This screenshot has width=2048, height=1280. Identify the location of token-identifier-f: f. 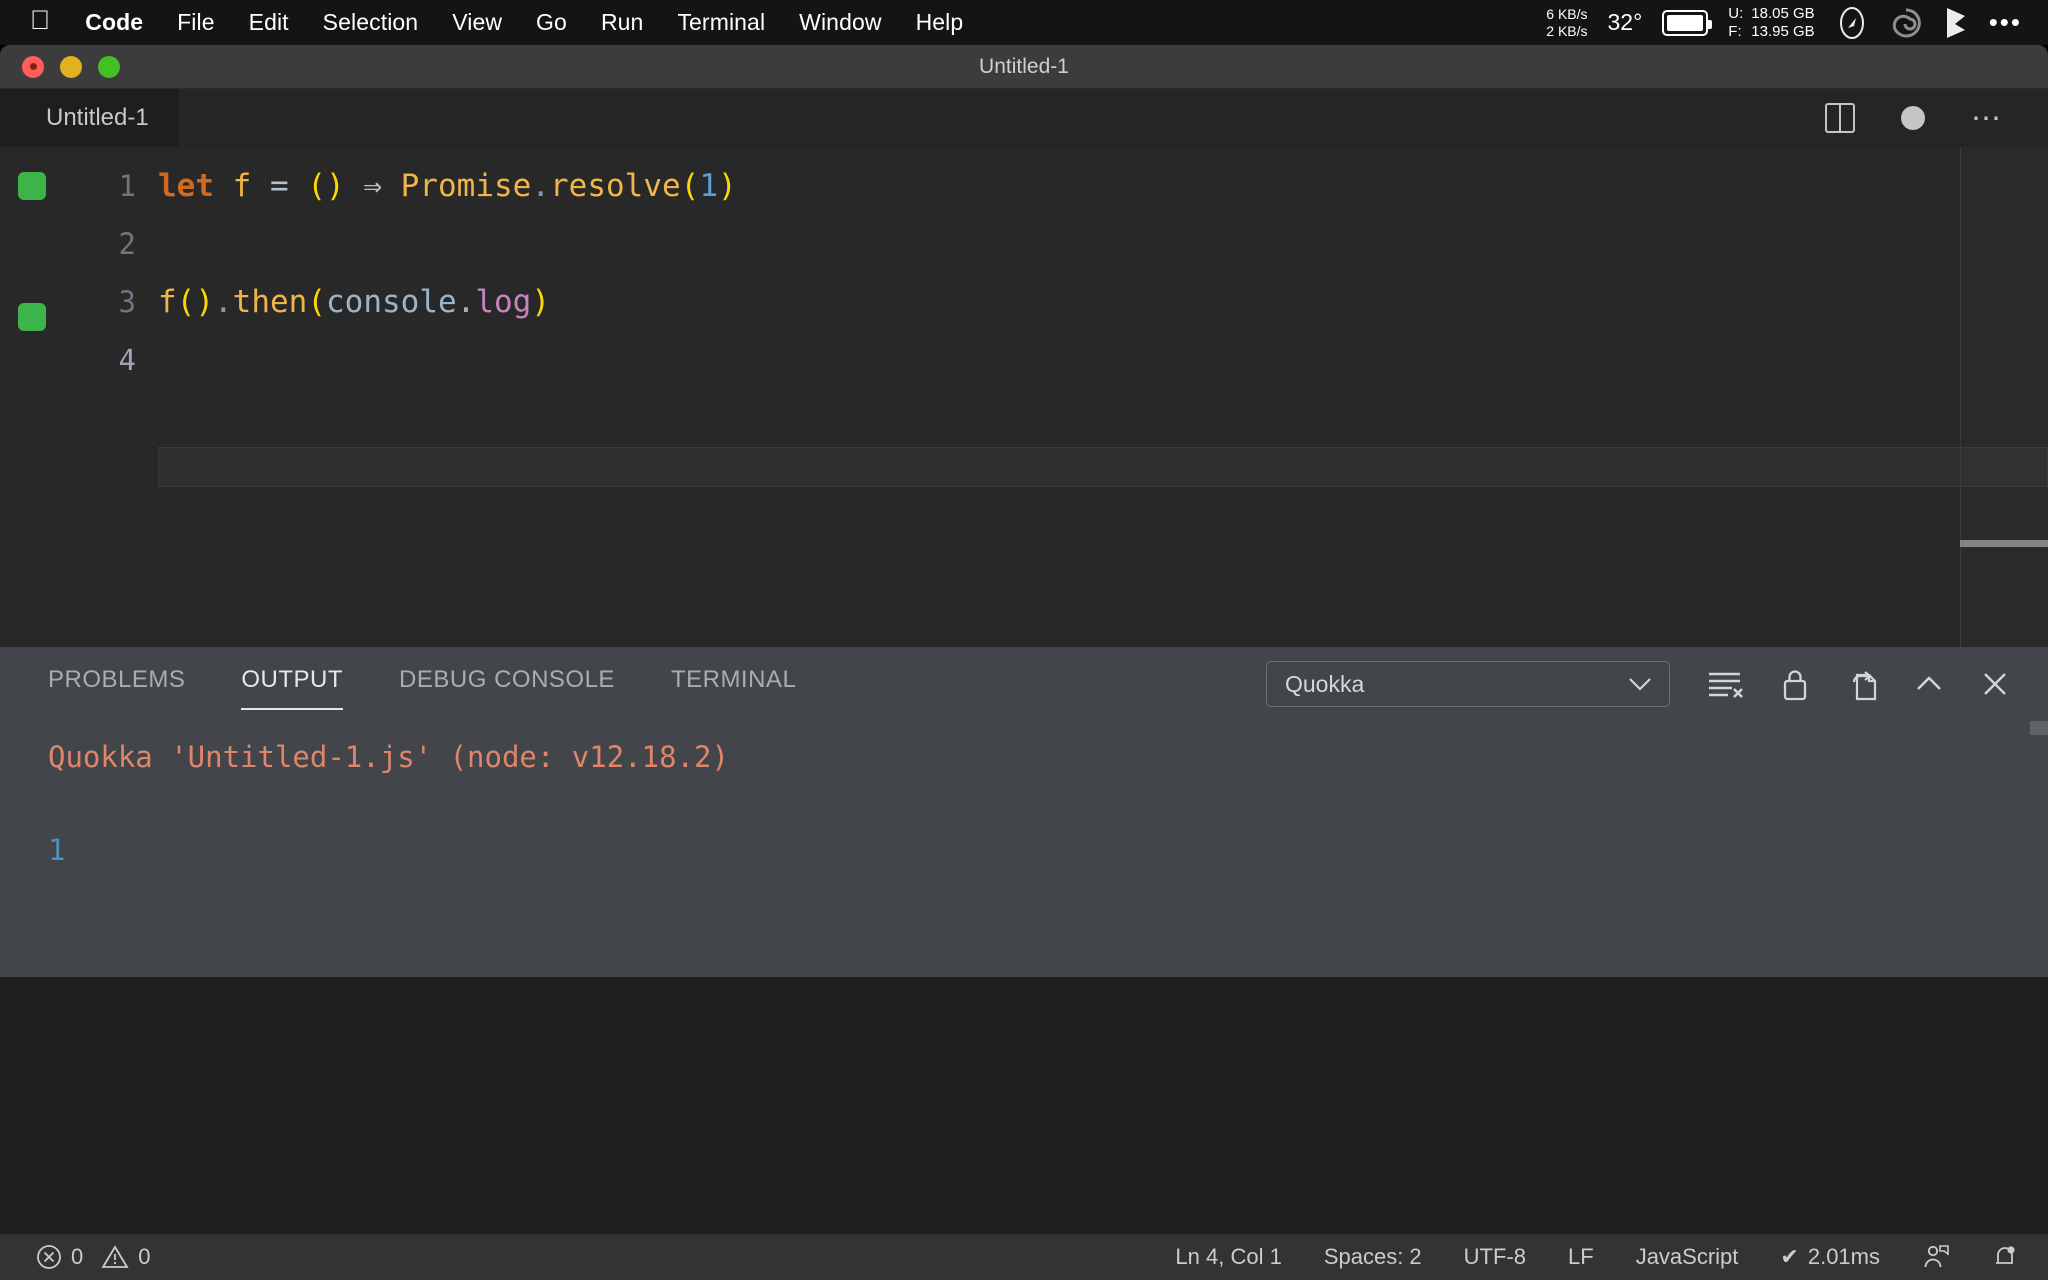
(242, 186).